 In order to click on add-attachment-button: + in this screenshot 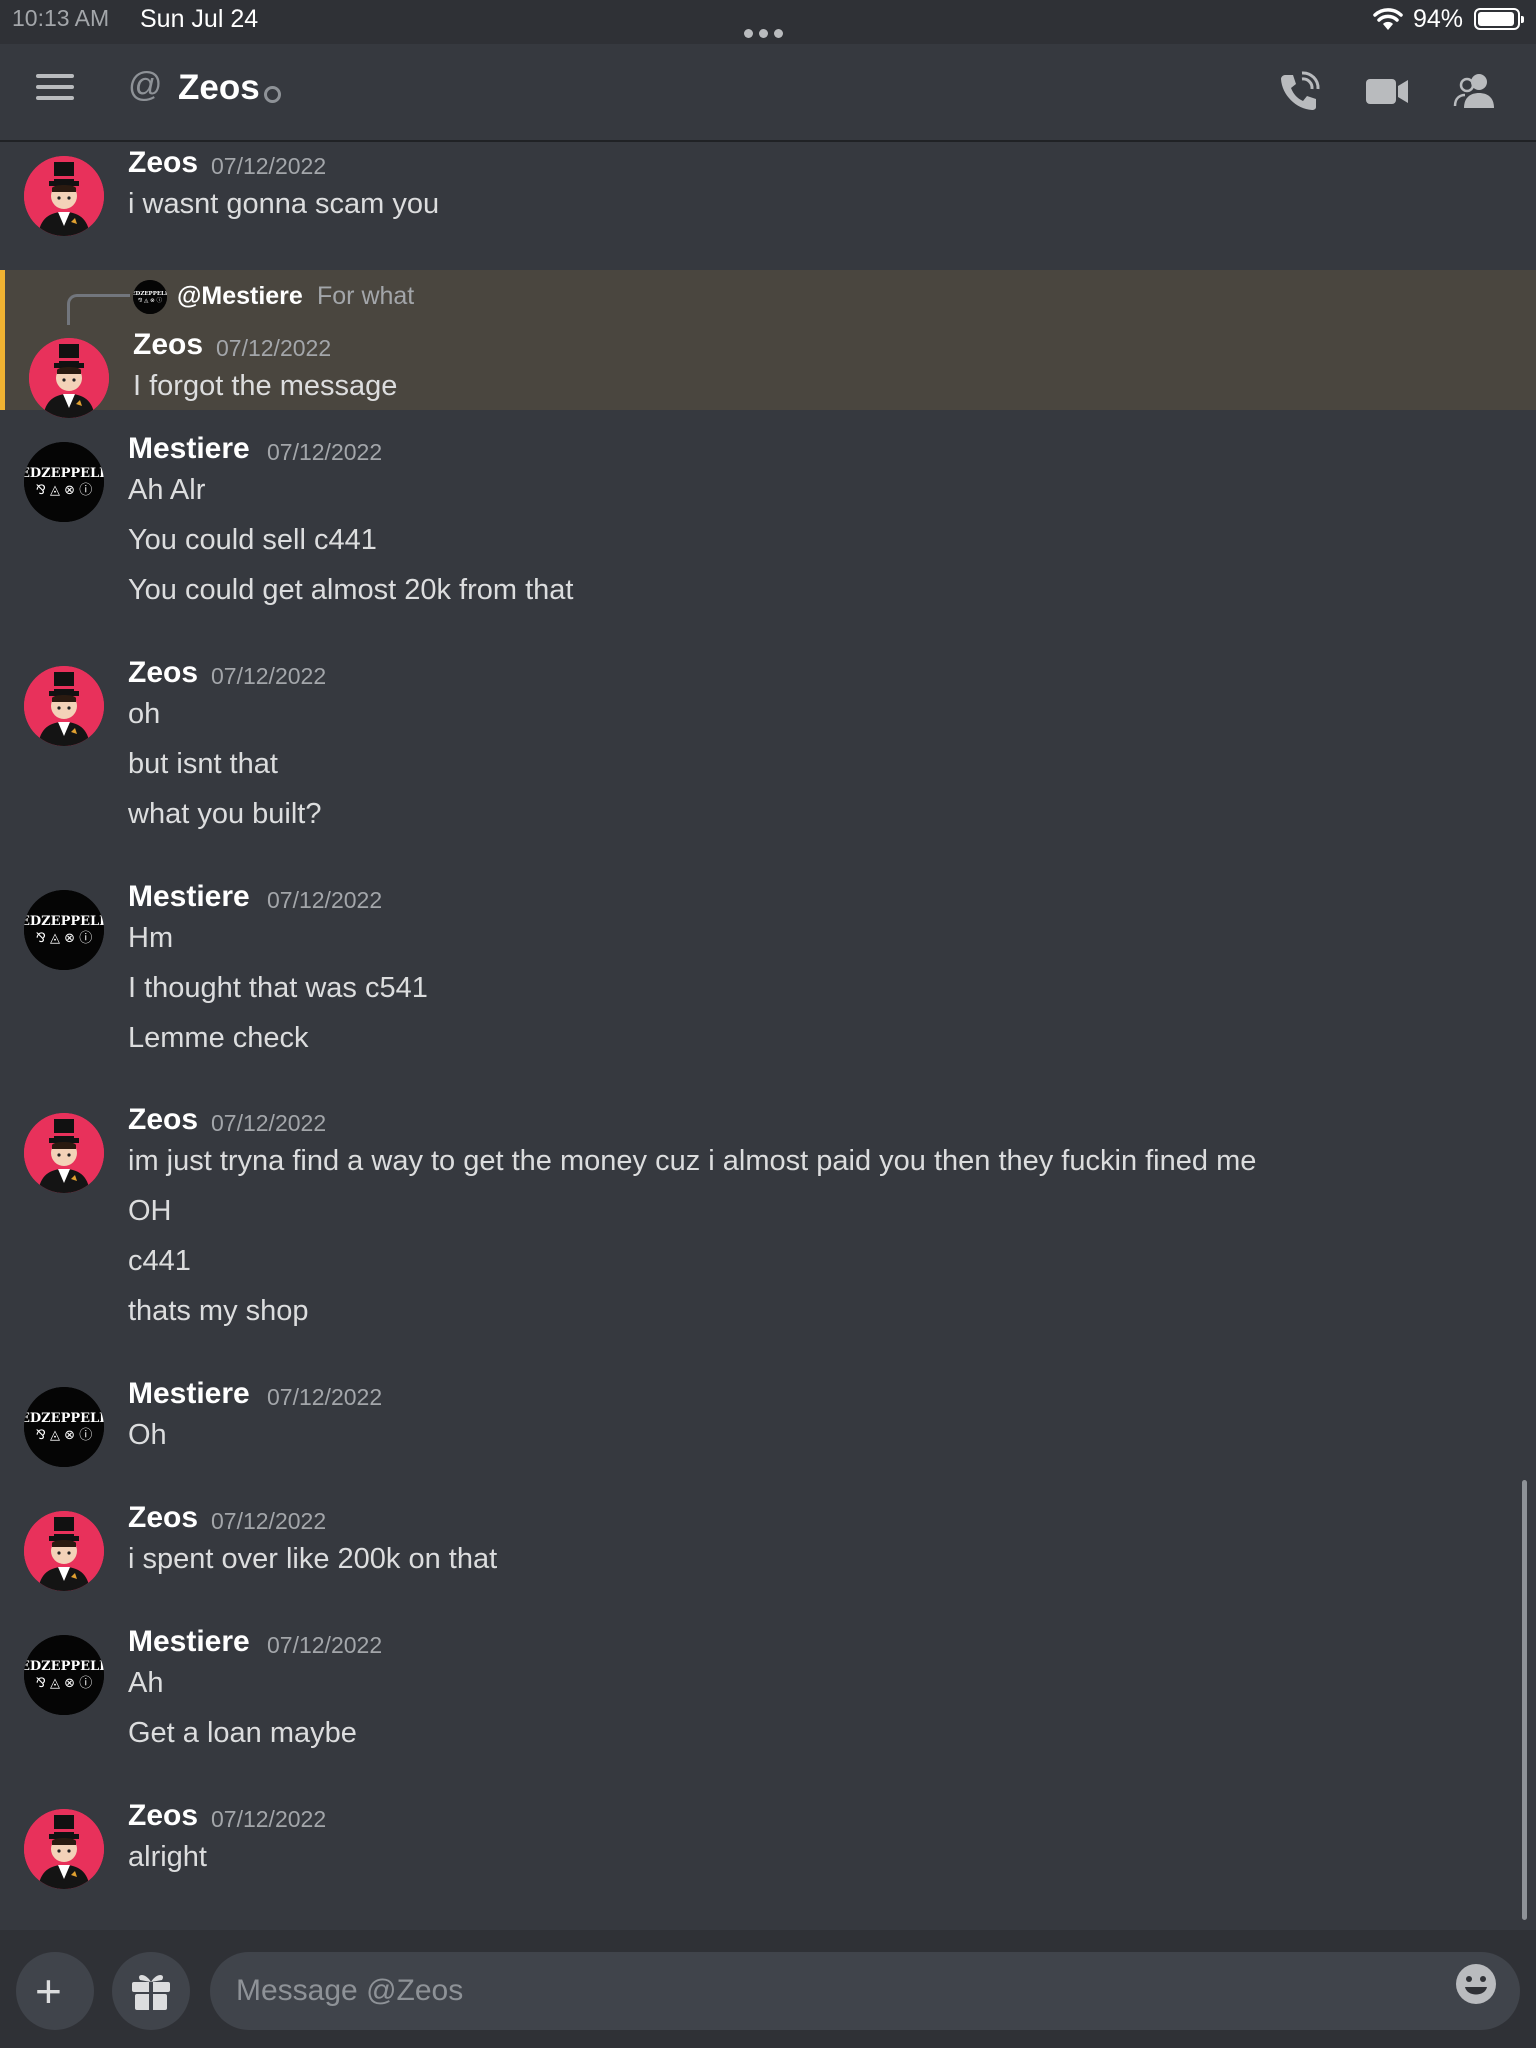, I will do `click(55, 1991)`.